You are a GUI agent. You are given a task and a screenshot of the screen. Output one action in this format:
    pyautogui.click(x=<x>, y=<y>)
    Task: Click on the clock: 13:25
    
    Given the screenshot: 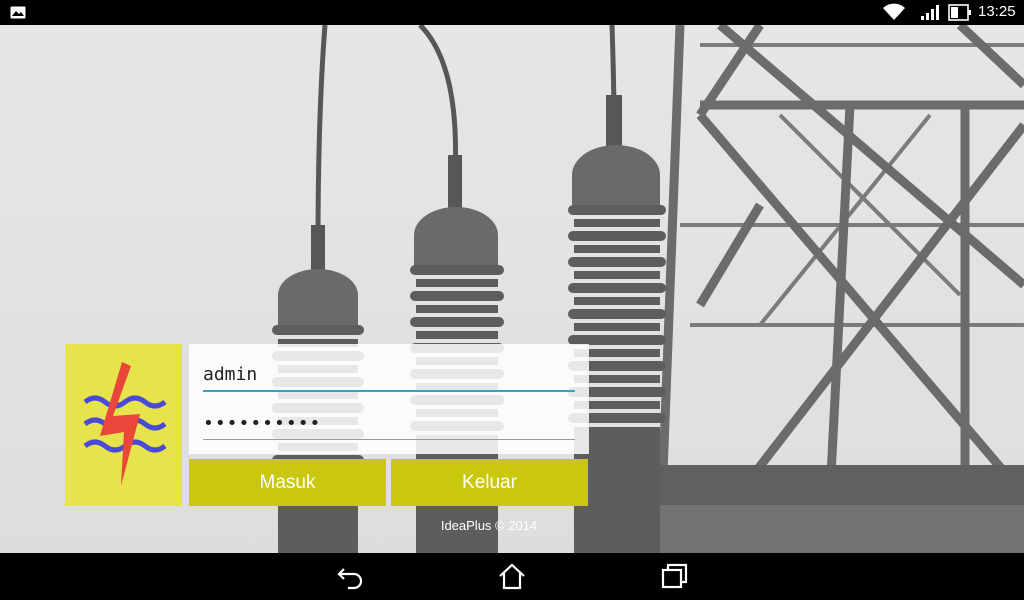 What is the action you would take?
    pyautogui.click(x=997, y=11)
    